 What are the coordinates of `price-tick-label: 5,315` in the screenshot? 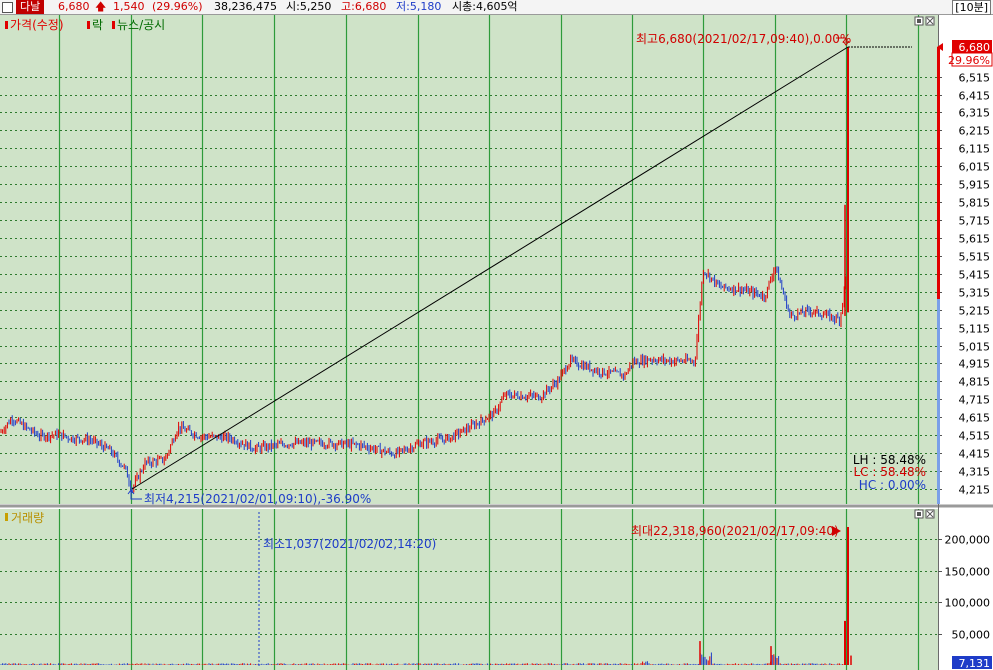 It's located at (975, 293).